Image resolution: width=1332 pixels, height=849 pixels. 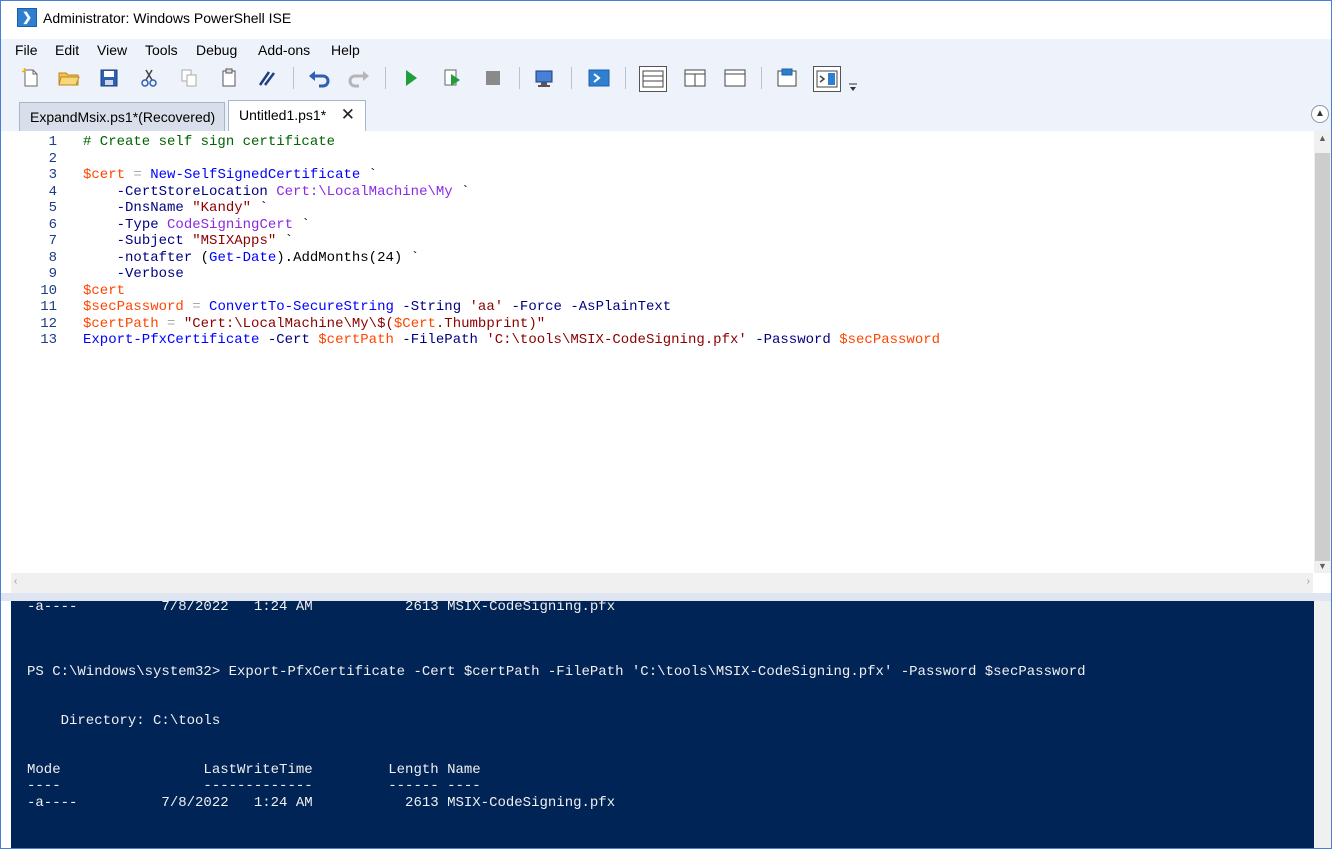 What do you see at coordinates (230, 175) in the screenshot?
I see `code-line-3: $cert = New-SelfSignedCertificate `` at bounding box center [230, 175].